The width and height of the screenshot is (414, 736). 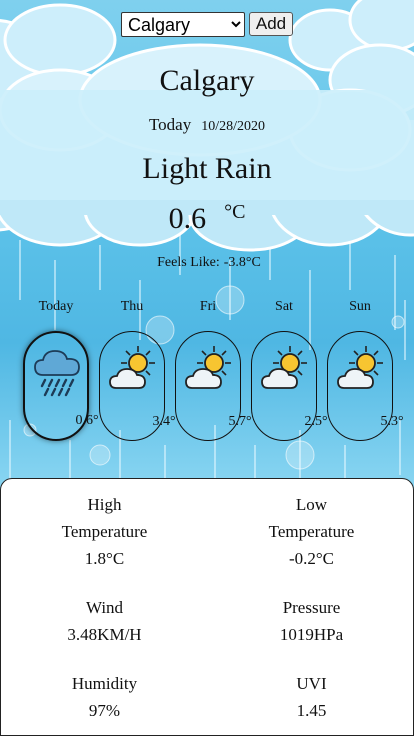 I want to click on current-temperature: 0.6 °C, so click(x=207, y=218).